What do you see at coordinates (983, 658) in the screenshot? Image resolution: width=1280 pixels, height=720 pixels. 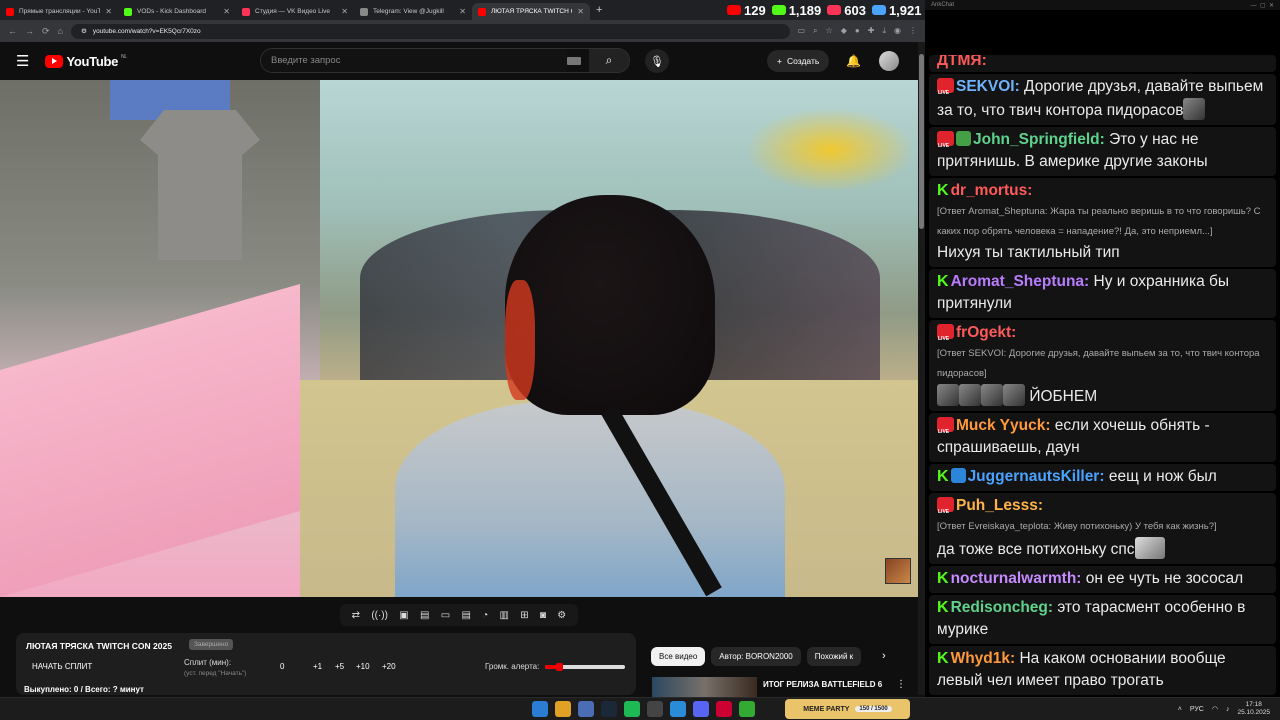 I see `chat-username: Whyd1k:` at bounding box center [983, 658].